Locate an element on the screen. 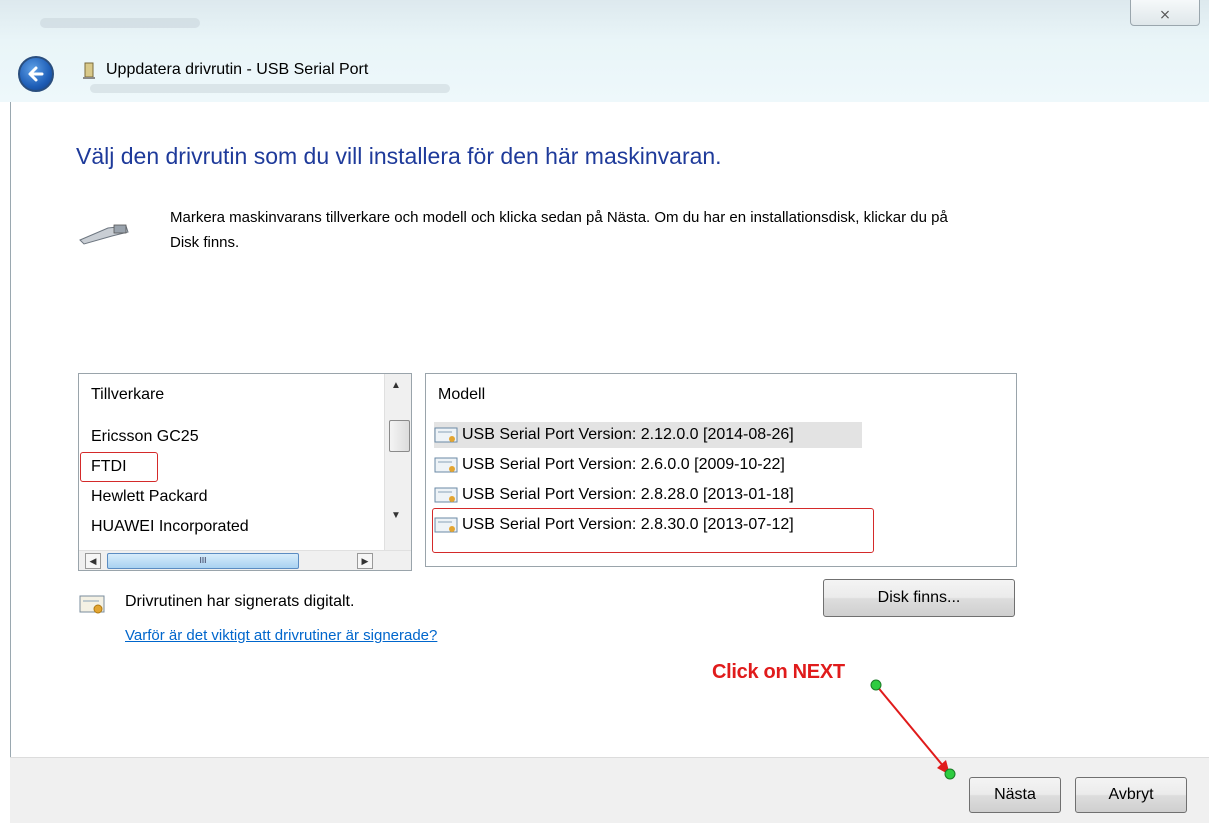  highlight-ftdi is located at coordinates (119, 467).